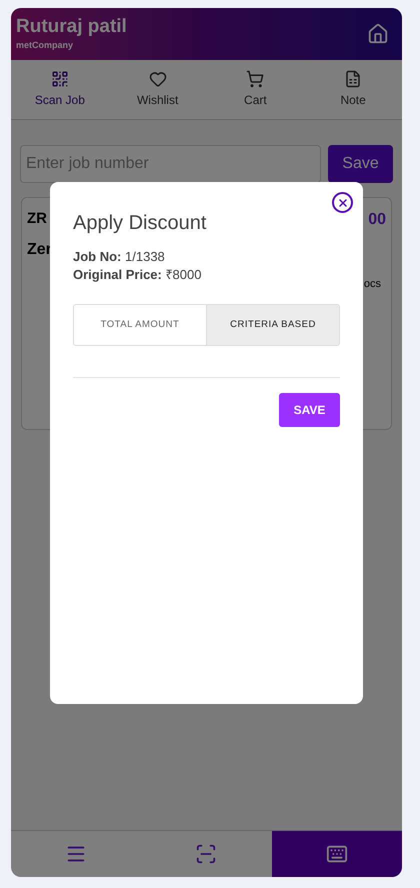 The image size is (420, 888). I want to click on scan-icon, so click(206, 854).